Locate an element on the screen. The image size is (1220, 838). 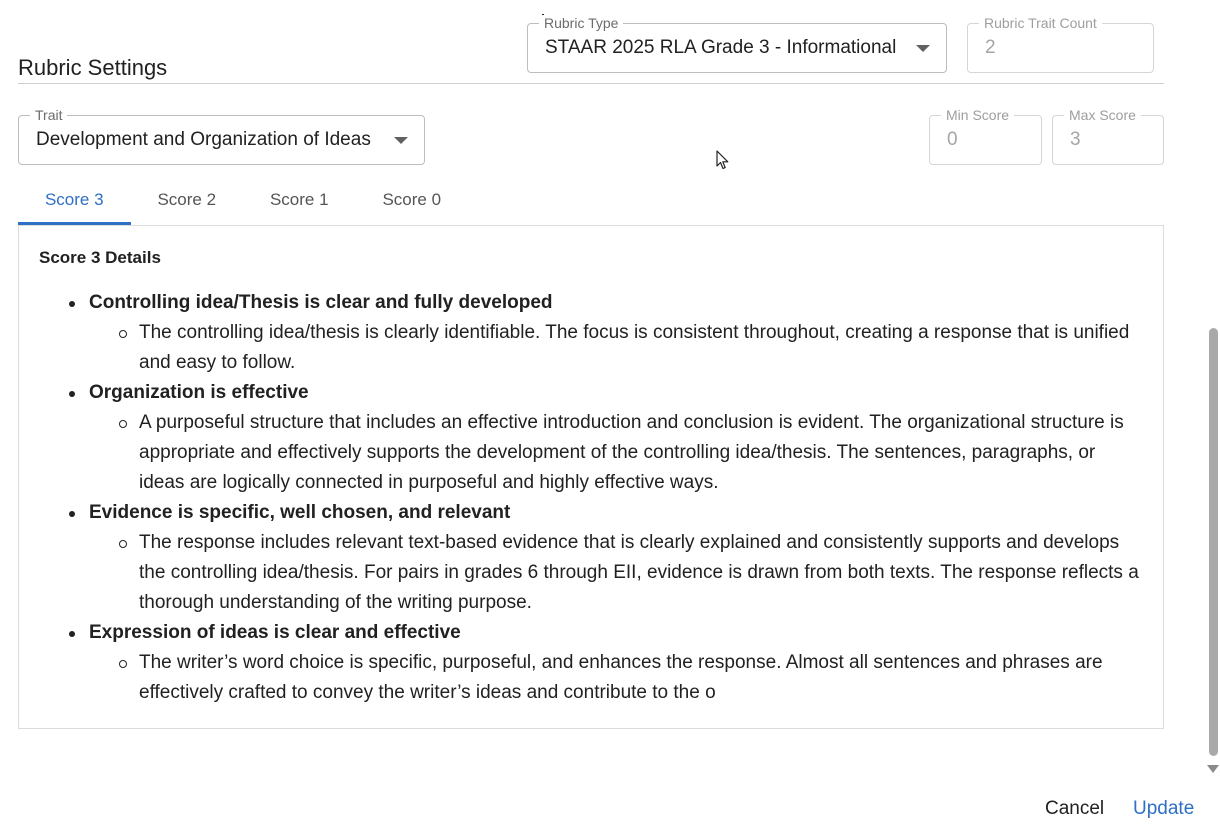
rubric-trait-count-label: Rubric Trait Count is located at coordinates (1040, 23).